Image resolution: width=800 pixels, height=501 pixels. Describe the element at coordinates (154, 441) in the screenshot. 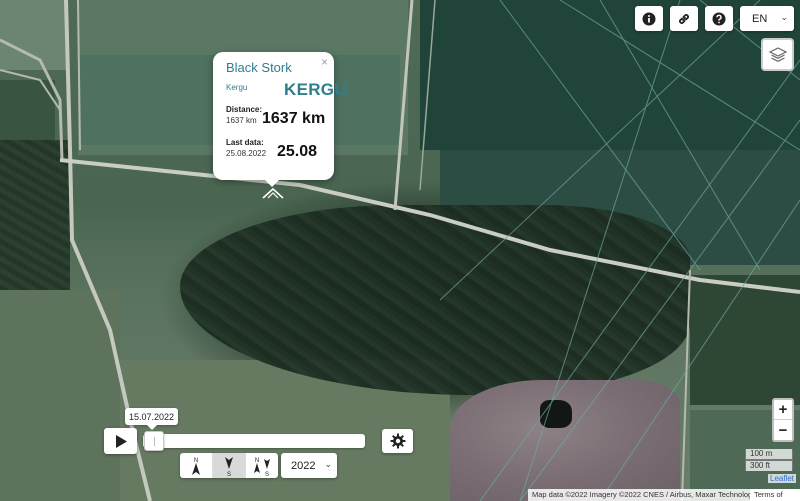

I see `timeline-slider-handle` at that location.